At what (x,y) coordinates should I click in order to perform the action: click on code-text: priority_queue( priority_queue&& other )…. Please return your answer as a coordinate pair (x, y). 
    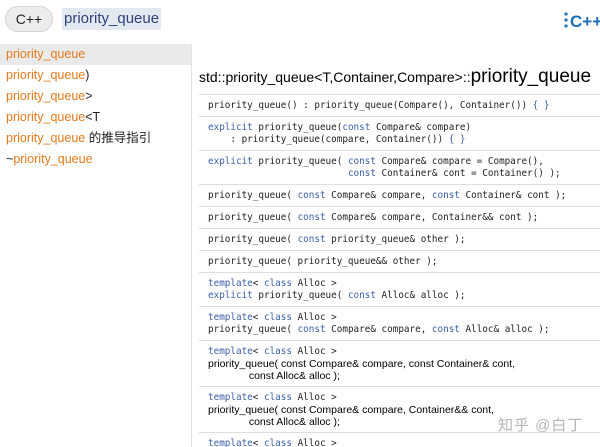
    Looking at the image, I should click on (323, 261).